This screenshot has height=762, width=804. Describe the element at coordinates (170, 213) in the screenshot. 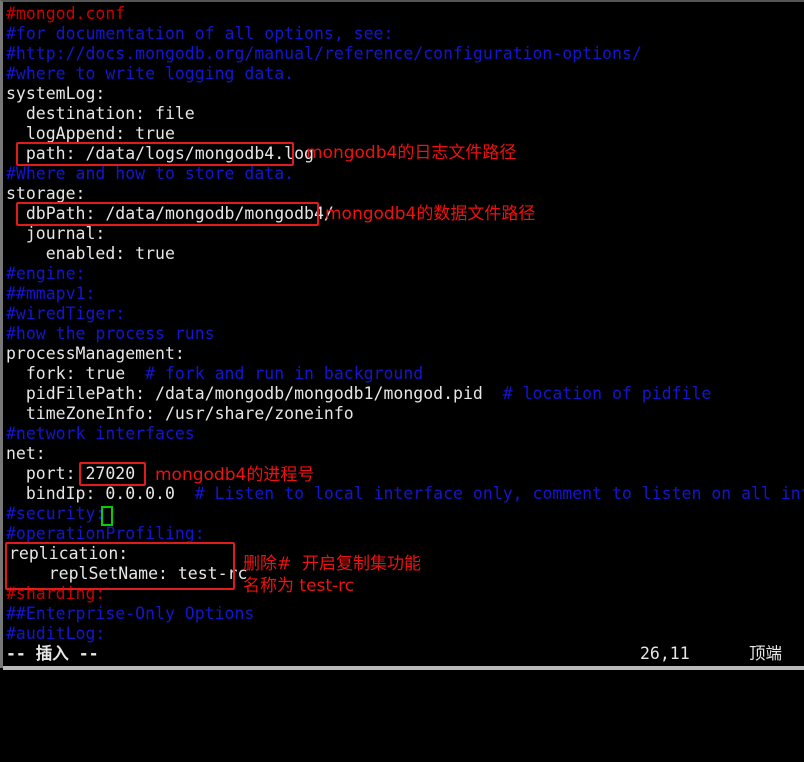

I see `code-line-11-db-path: dbPath: /data/mongodb/mongodb4/` at that location.